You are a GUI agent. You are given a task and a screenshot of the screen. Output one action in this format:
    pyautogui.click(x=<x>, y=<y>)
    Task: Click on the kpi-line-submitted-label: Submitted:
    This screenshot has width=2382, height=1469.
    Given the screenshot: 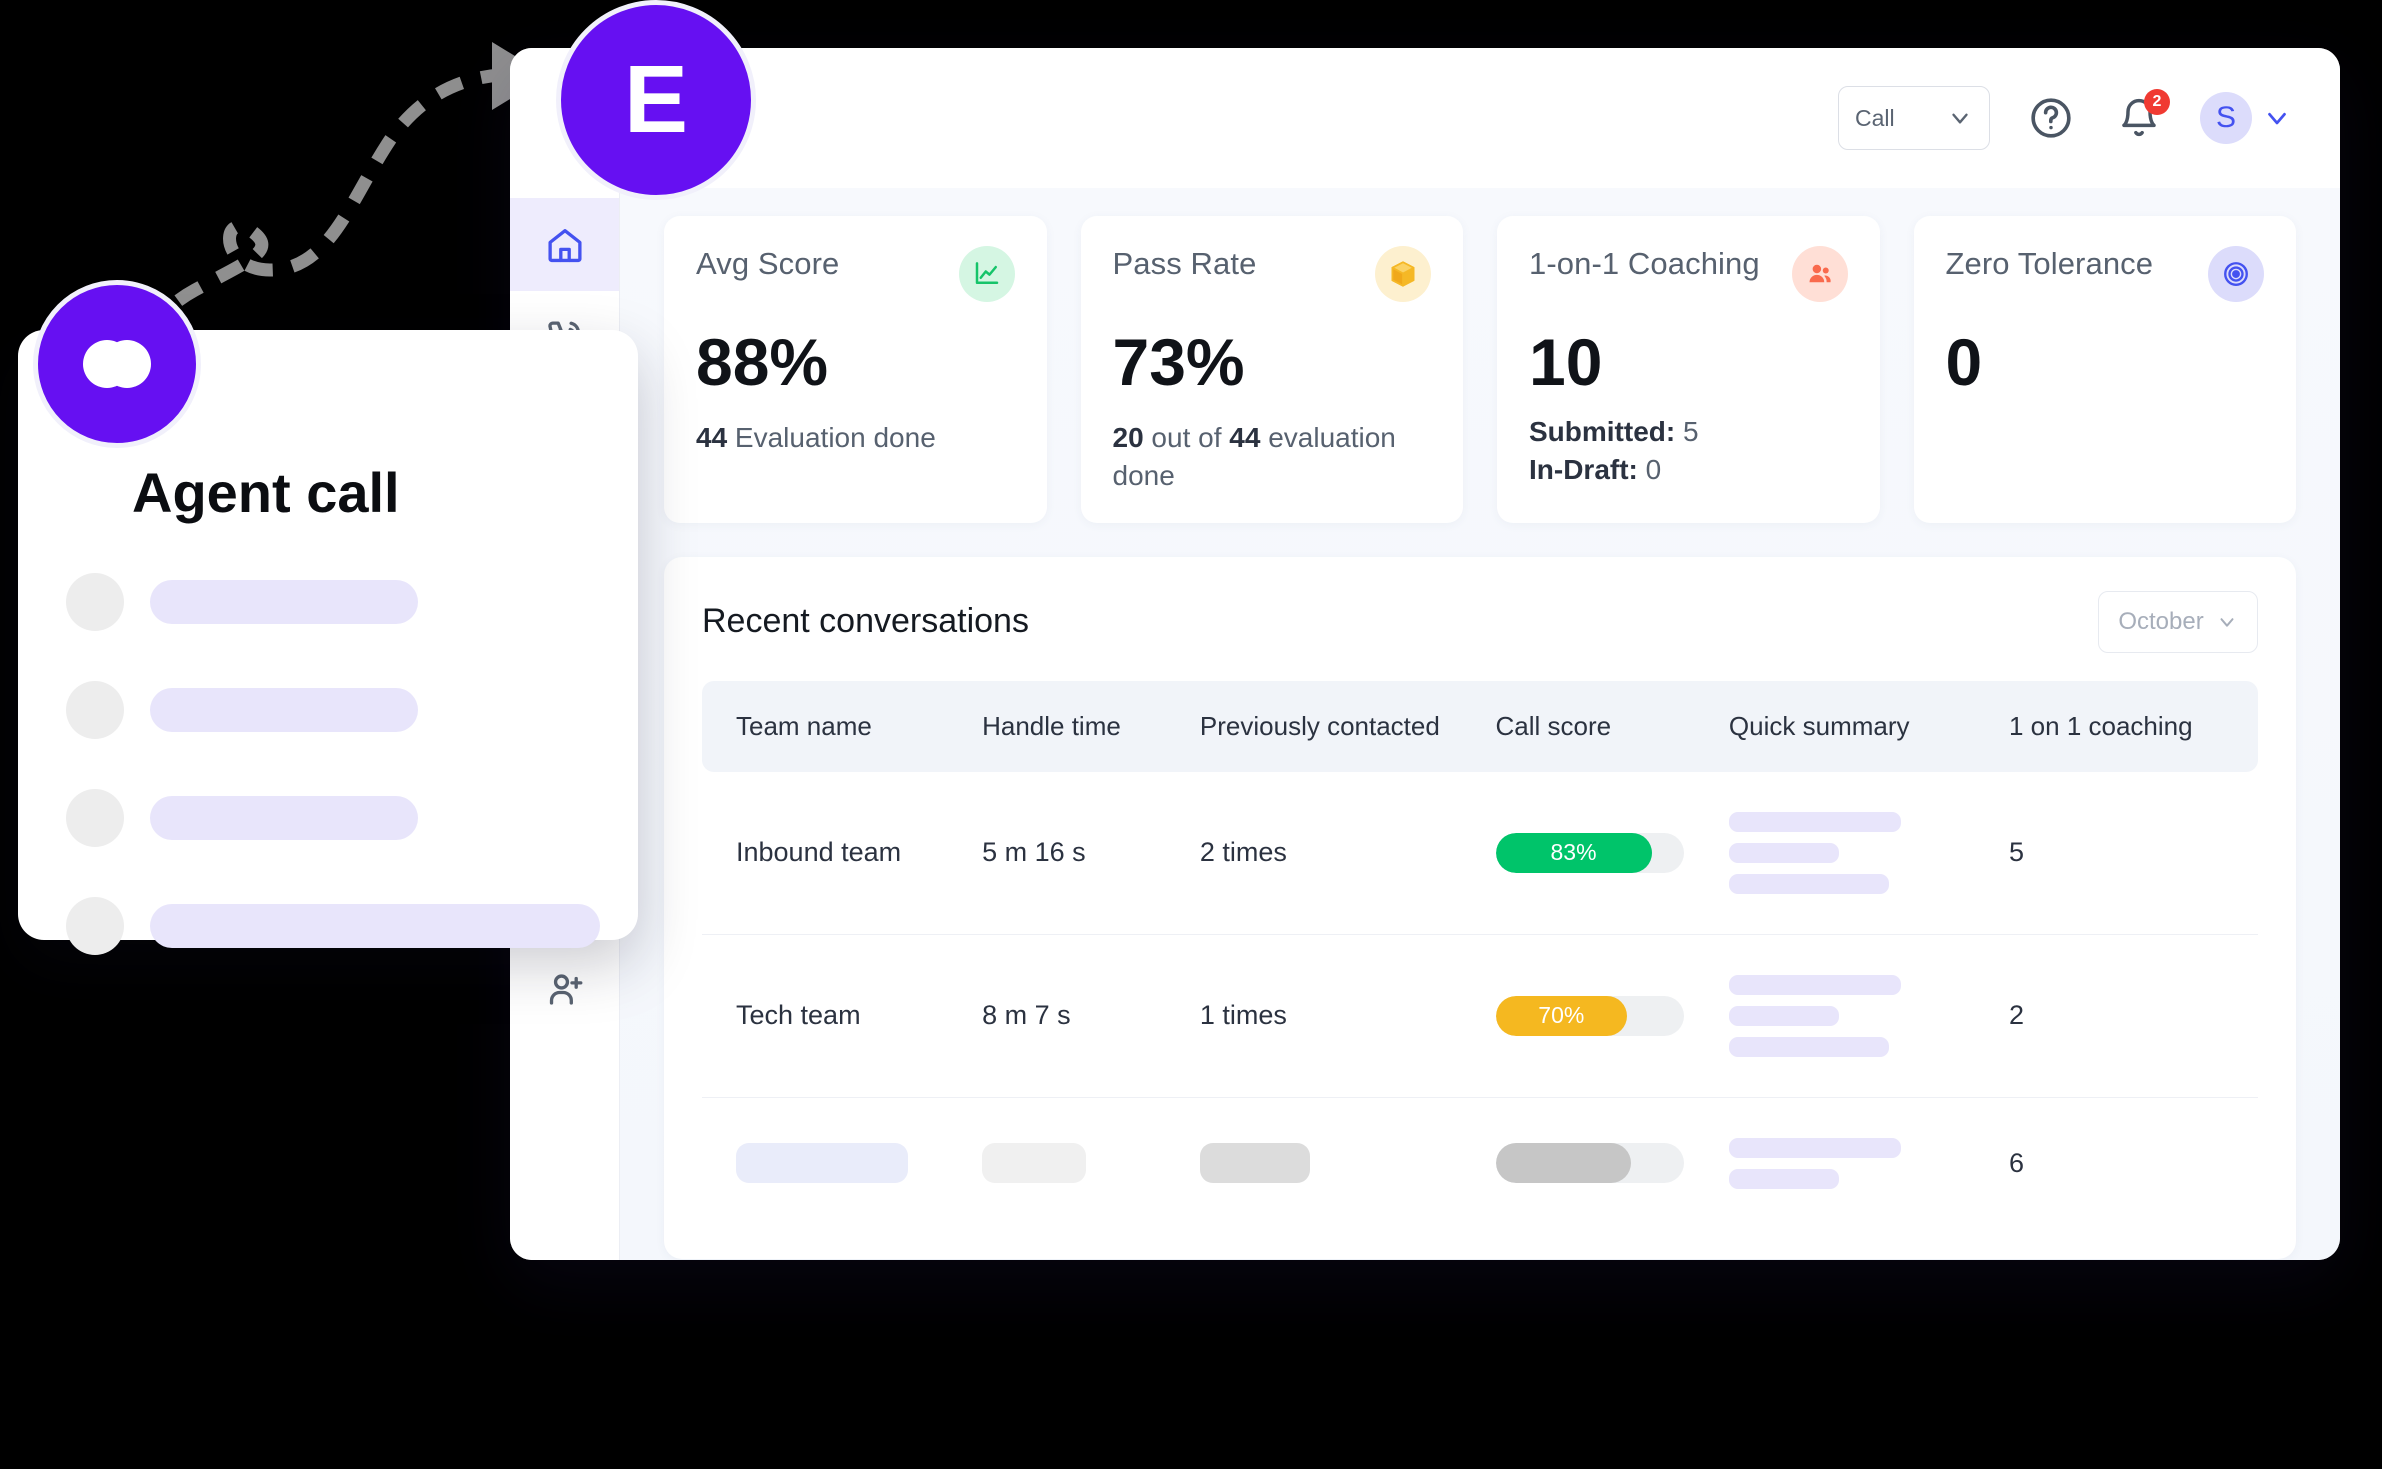 What is the action you would take?
    pyautogui.click(x=1602, y=432)
    